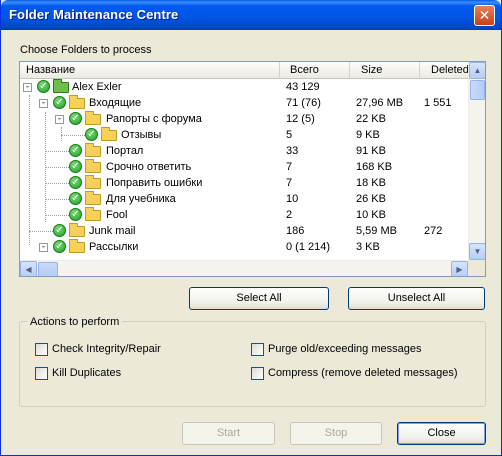 Image resolution: width=502 pixels, height=456 pixels. I want to click on check-integrity-option: Check Integrity/Repair, so click(98, 350).